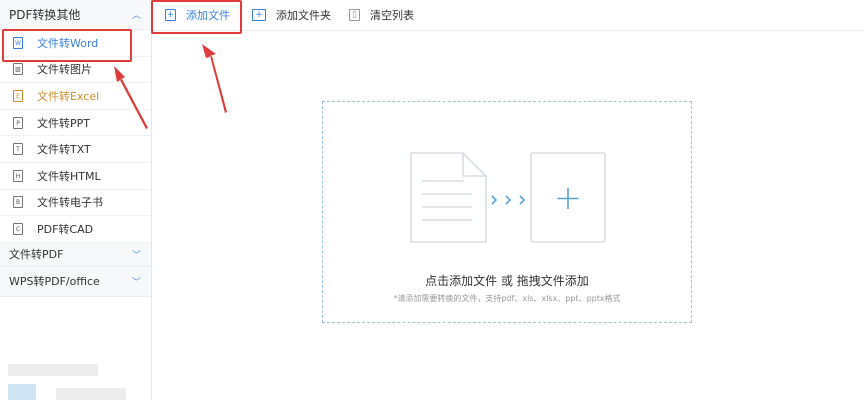 The height and width of the screenshot is (400, 864). What do you see at coordinates (494, 200) in the screenshot?
I see `arrow-right-icon` at bounding box center [494, 200].